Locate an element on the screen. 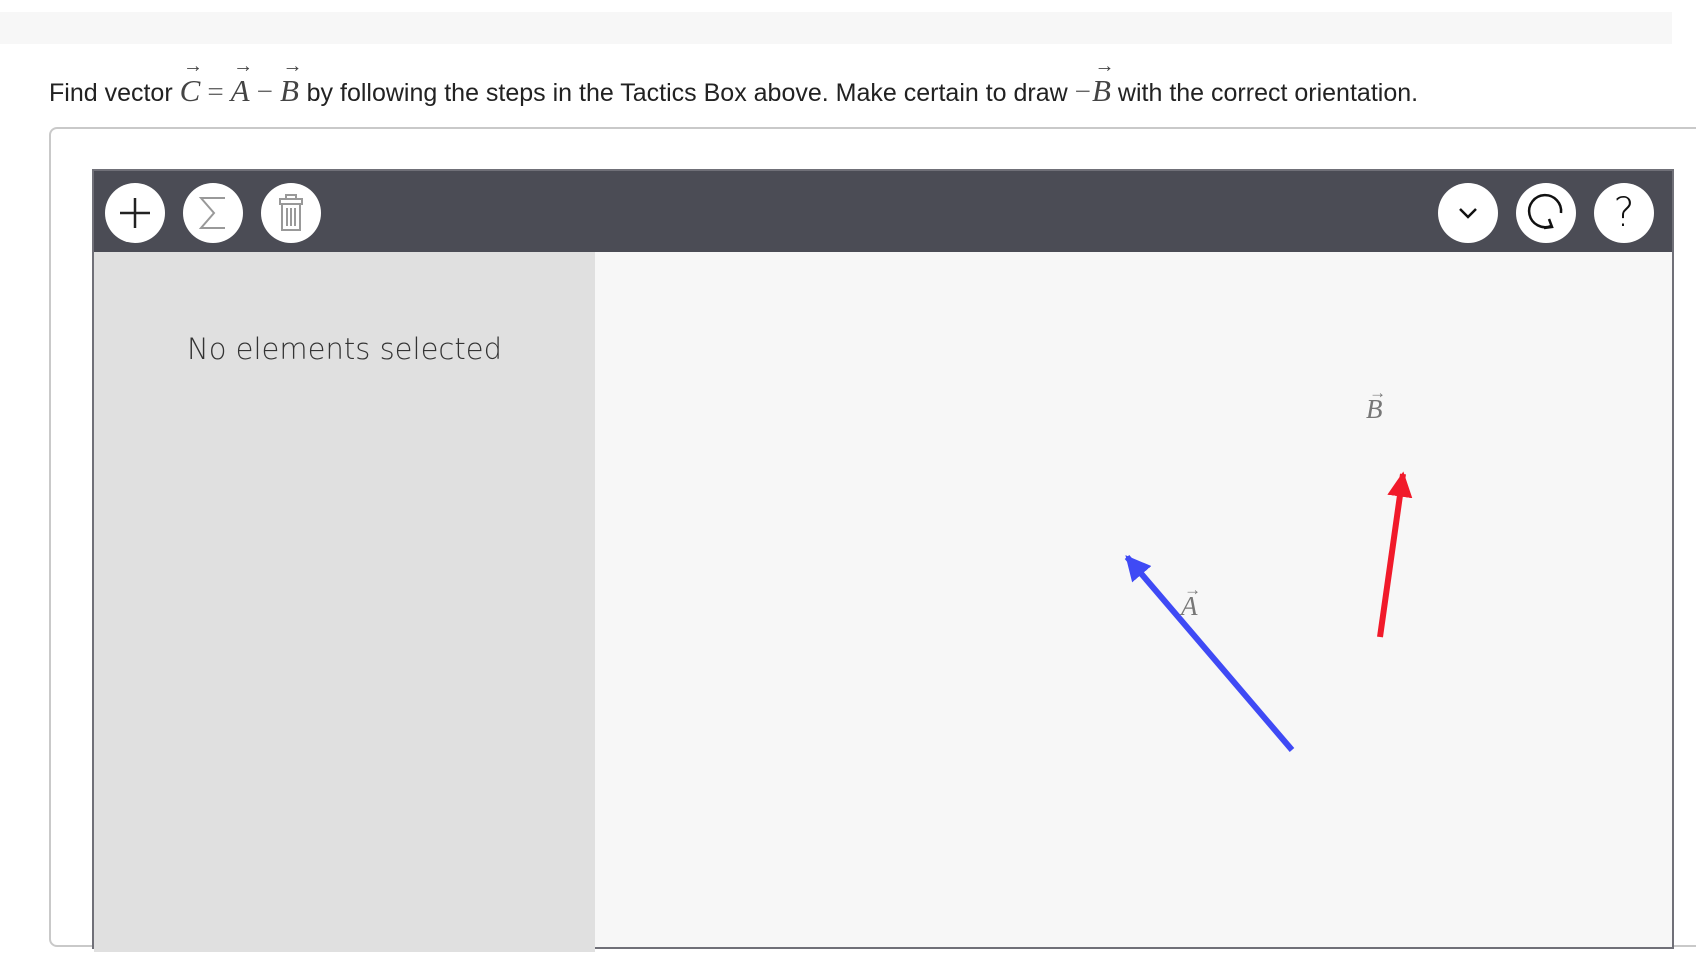 This screenshot has width=1696, height=957. neg-b-expression: −B → is located at coordinates (1094, 82).